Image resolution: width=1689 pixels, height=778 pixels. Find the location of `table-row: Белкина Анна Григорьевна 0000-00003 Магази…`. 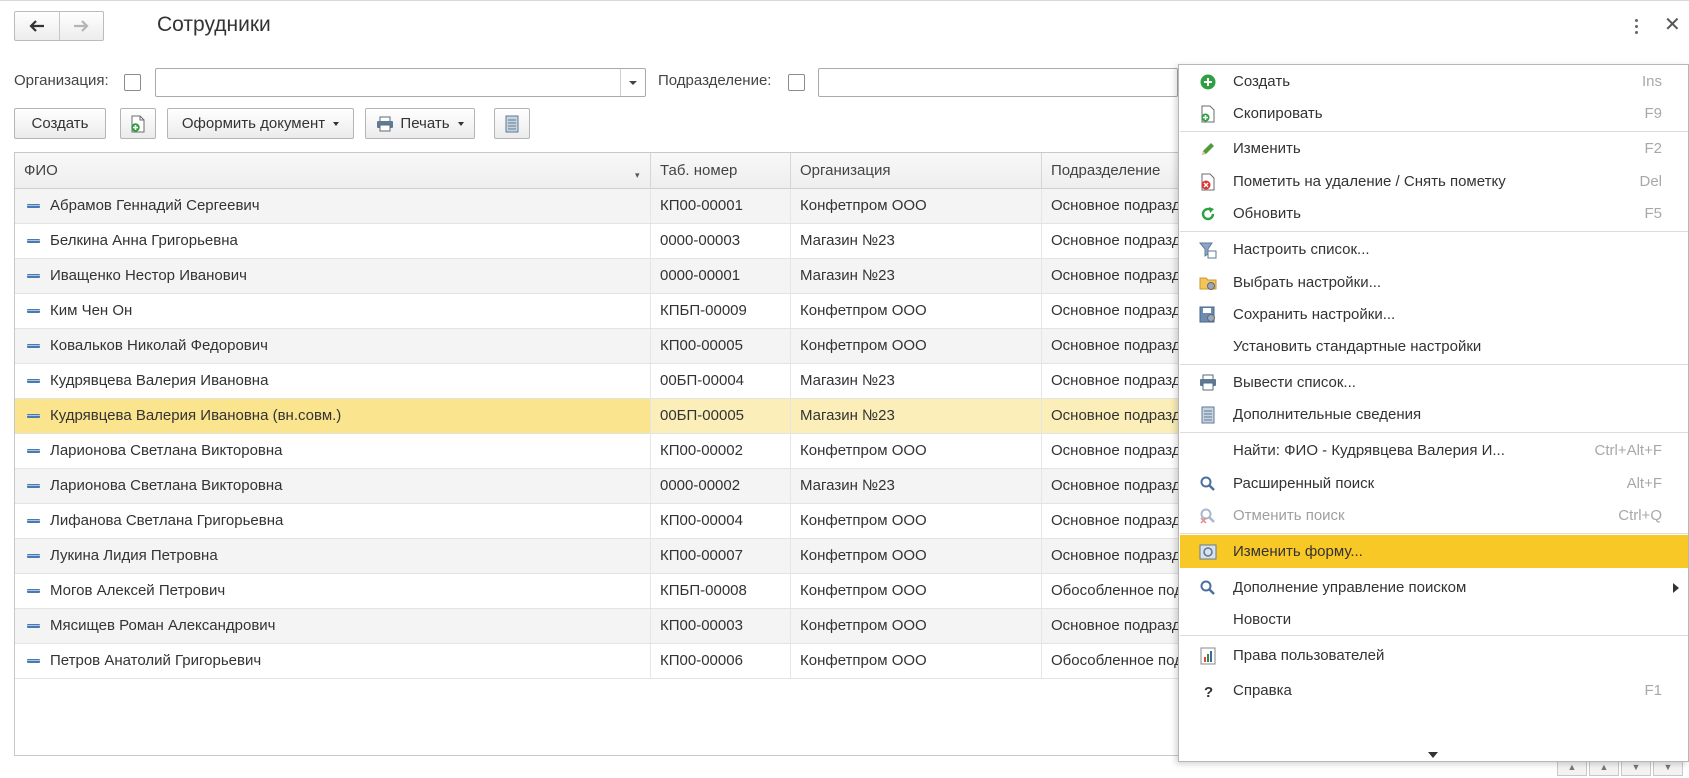

table-row: Белкина Анна Григорьевна 0000-00003 Магази… is located at coordinates (597, 241).